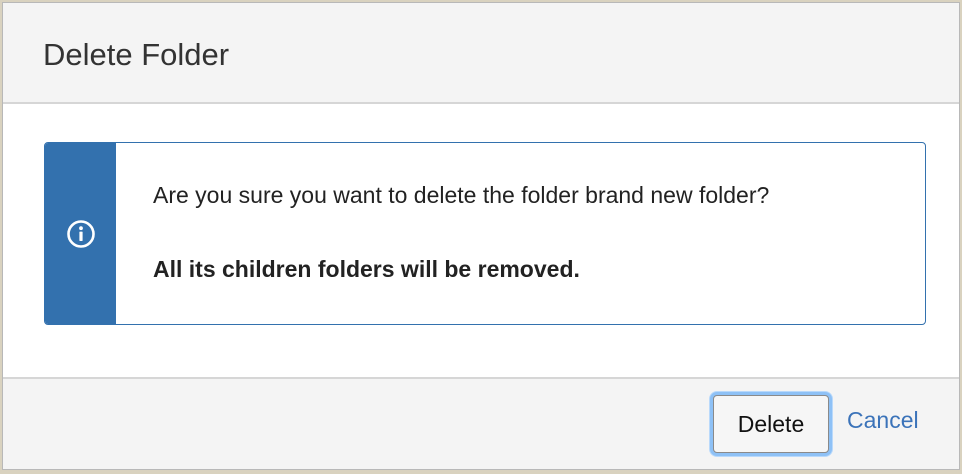  I want to click on dialog-title: Delete Folder, so click(136, 54).